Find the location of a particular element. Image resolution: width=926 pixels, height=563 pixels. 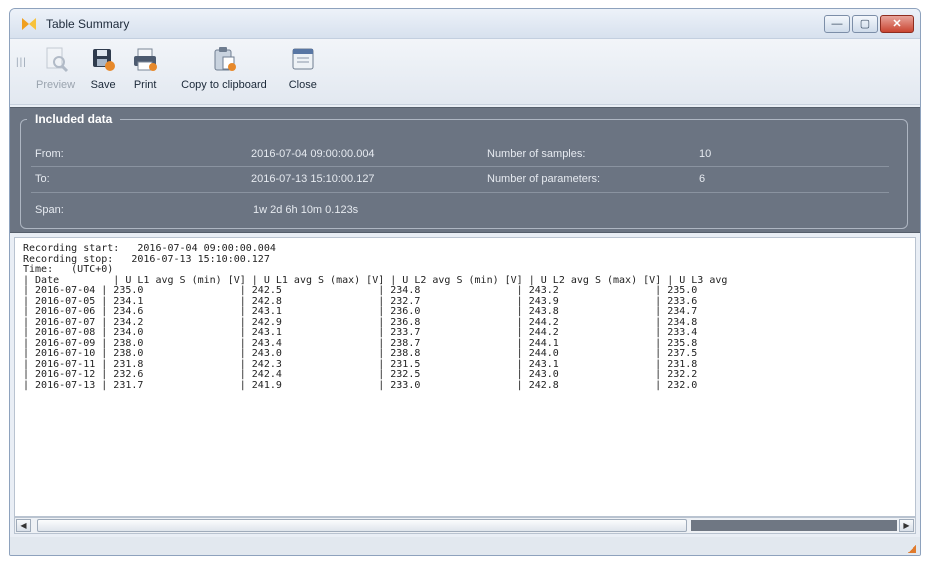

close-document-icon is located at coordinates (303, 59).